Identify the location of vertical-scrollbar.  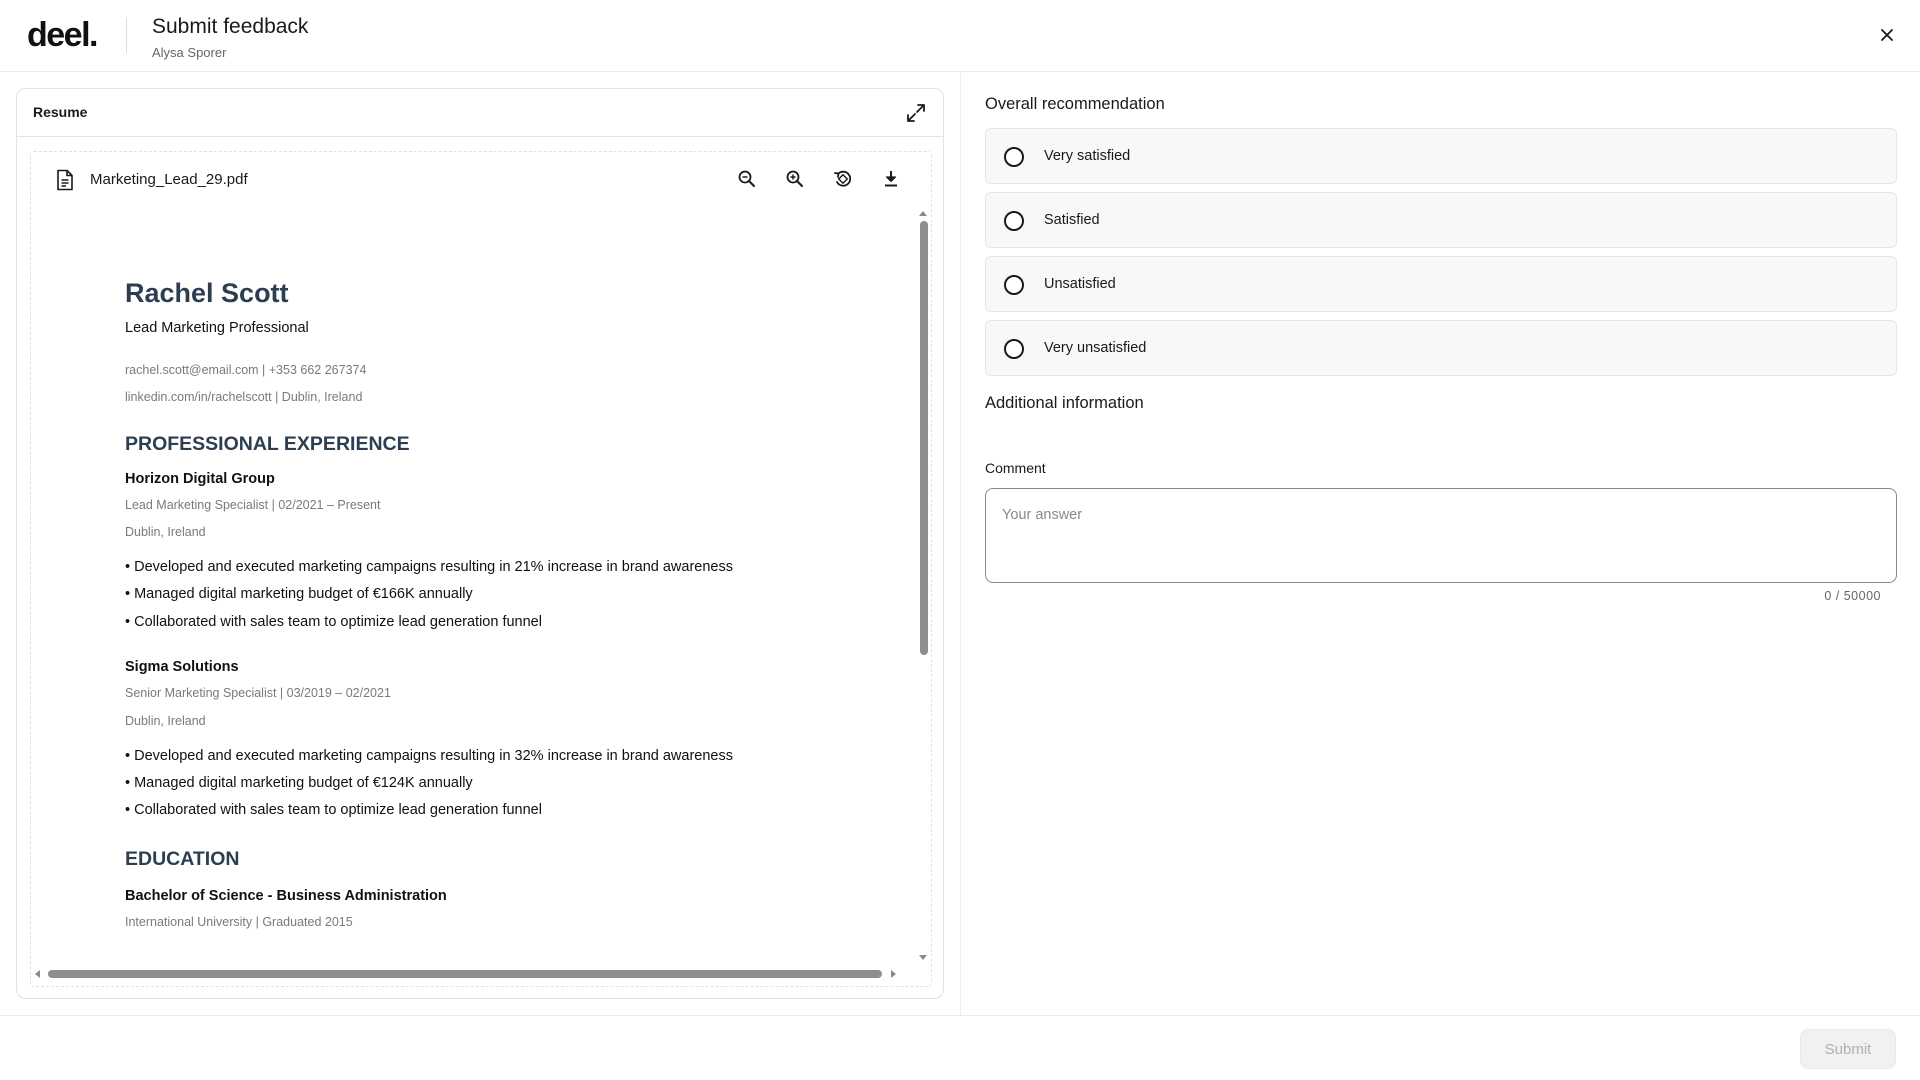
(923, 585).